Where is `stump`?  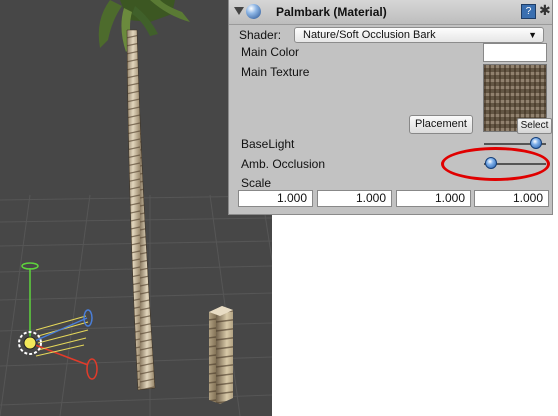 stump is located at coordinates (221, 355).